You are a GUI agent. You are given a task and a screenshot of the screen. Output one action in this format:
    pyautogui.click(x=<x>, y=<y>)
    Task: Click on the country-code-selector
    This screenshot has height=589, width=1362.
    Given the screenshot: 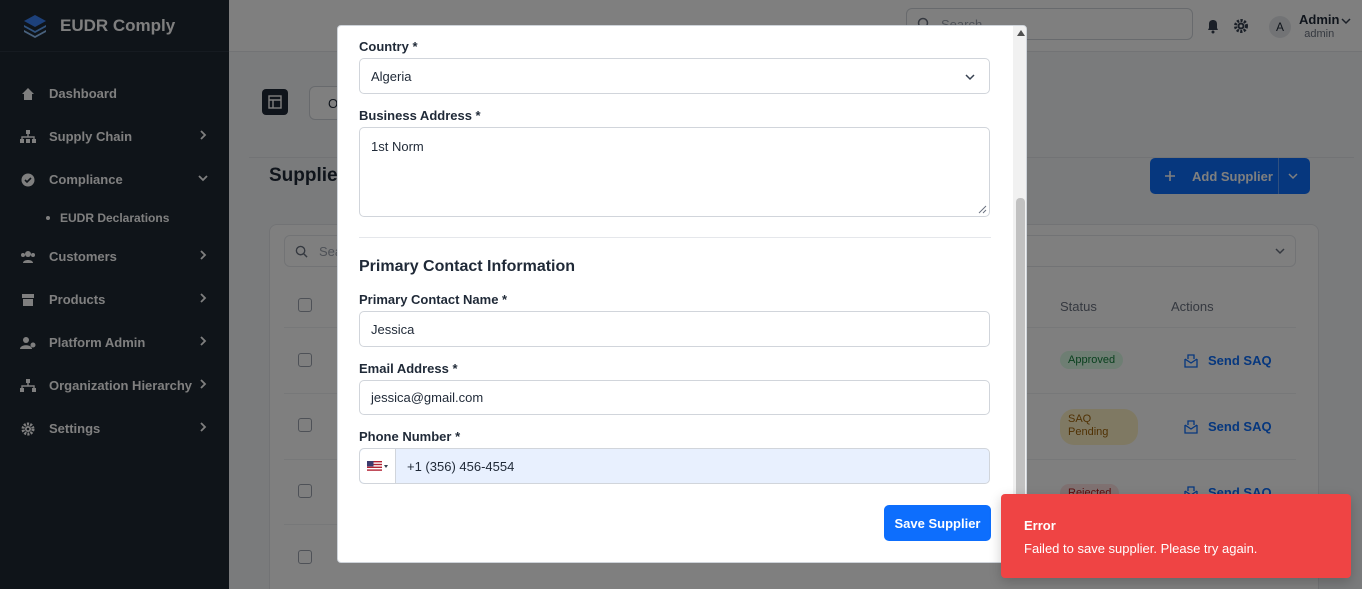 What is the action you would take?
    pyautogui.click(x=378, y=466)
    